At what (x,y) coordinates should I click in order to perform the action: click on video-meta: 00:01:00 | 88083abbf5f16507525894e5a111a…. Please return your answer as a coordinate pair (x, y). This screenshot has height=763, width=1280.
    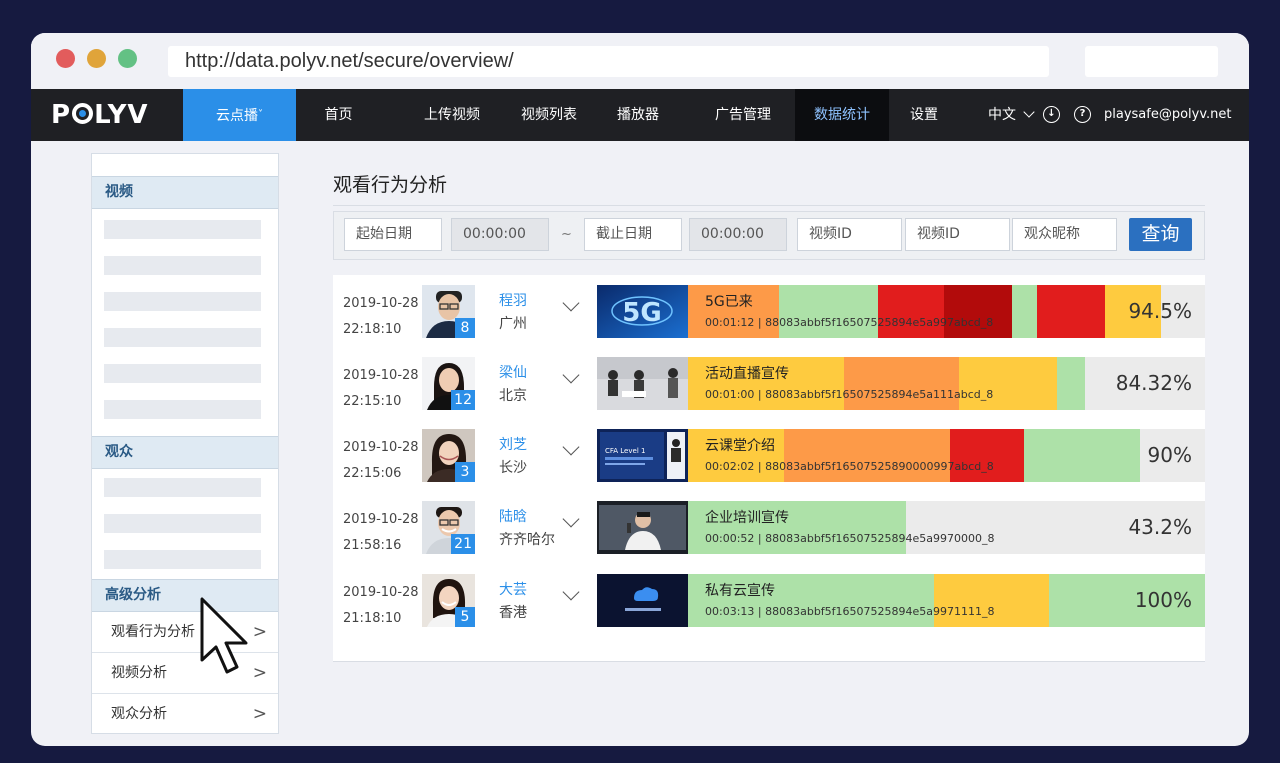
    Looking at the image, I should click on (849, 394).